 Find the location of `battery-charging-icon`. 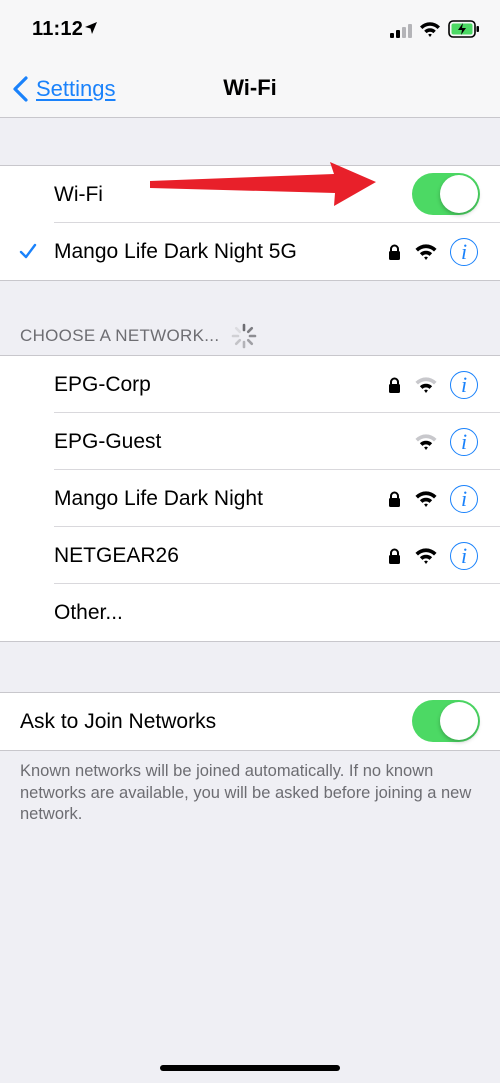

battery-charging-icon is located at coordinates (463, 29).